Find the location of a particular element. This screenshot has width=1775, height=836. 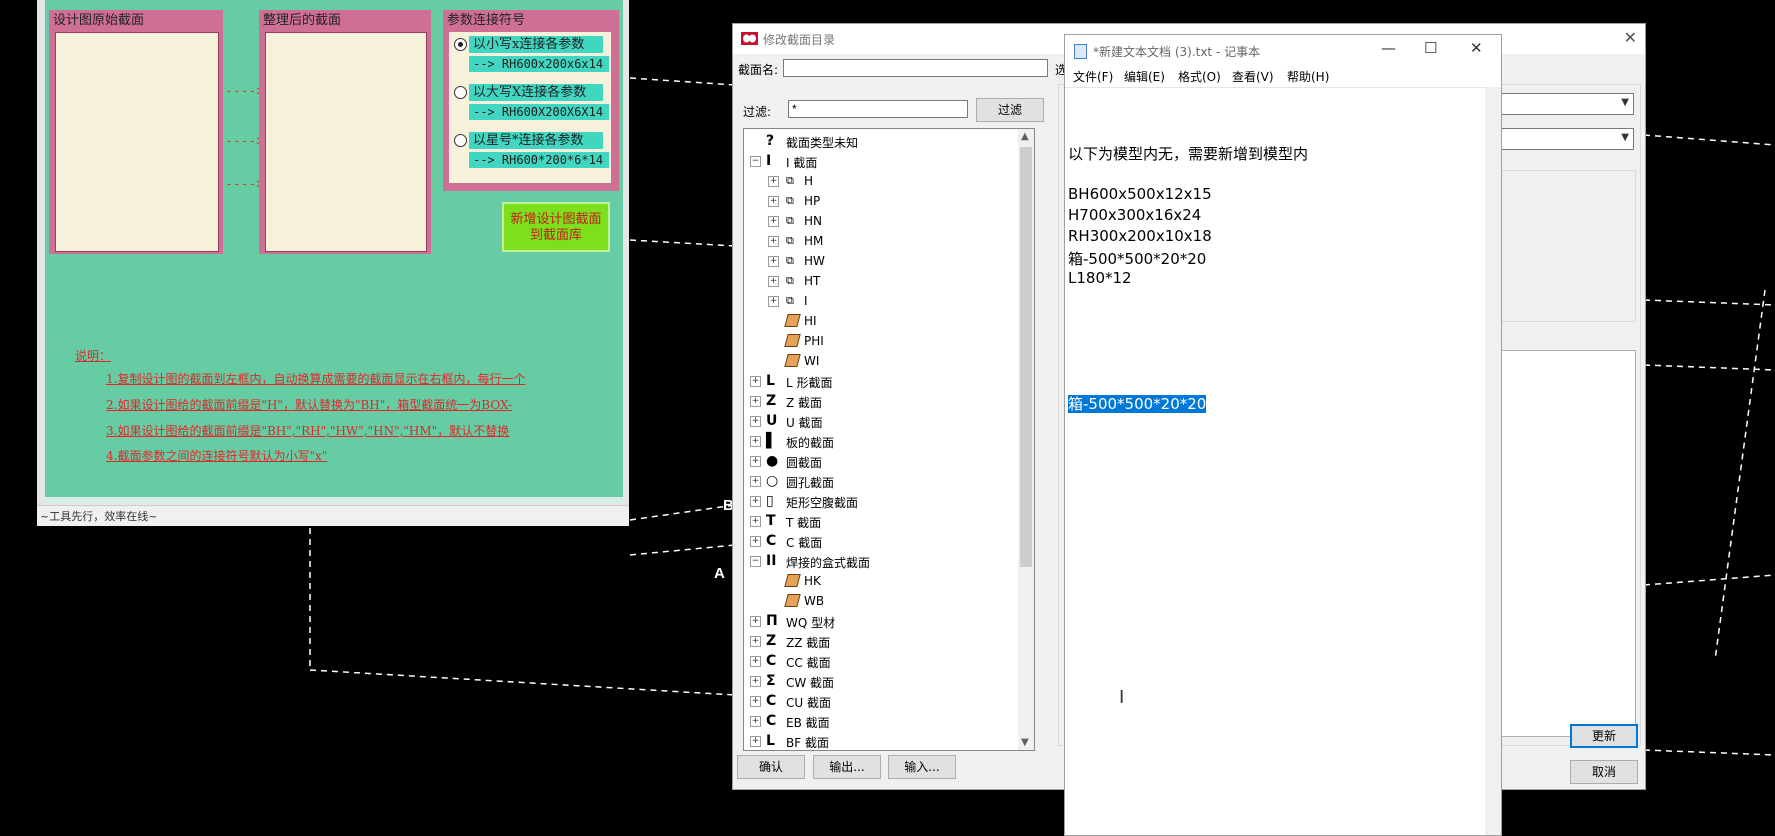

tree-item: ? 截面类型未知 is located at coordinates (879, 141).